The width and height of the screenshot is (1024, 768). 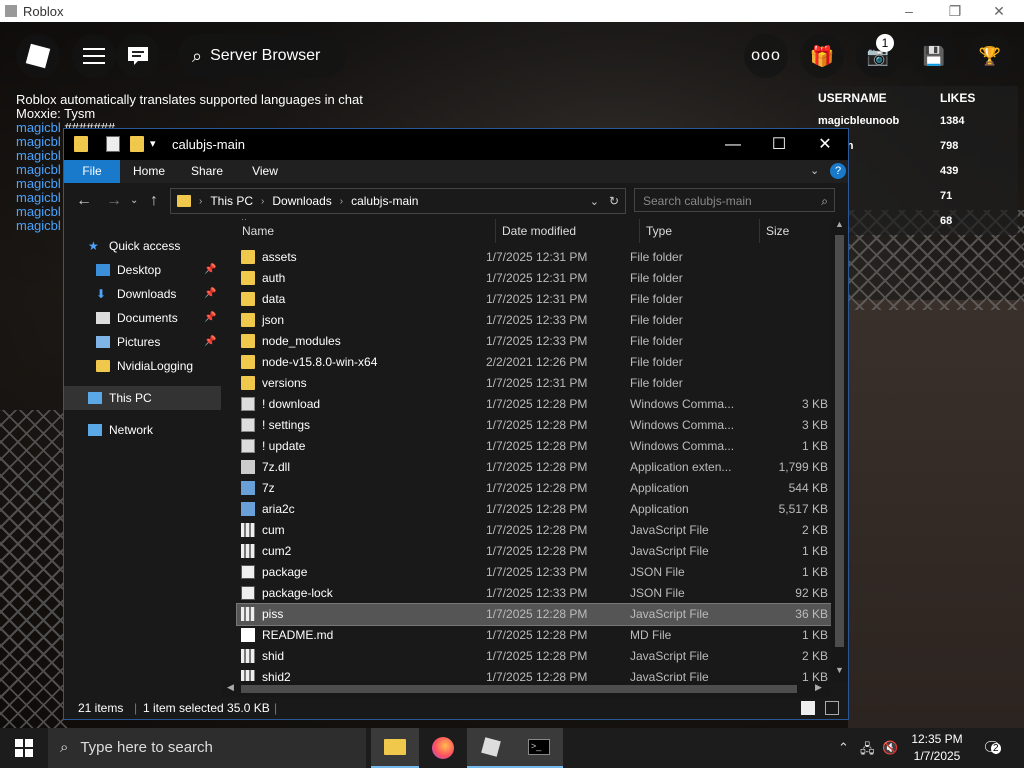 I want to click on breadcrumb-downloads: Downloads, so click(x=301, y=201).